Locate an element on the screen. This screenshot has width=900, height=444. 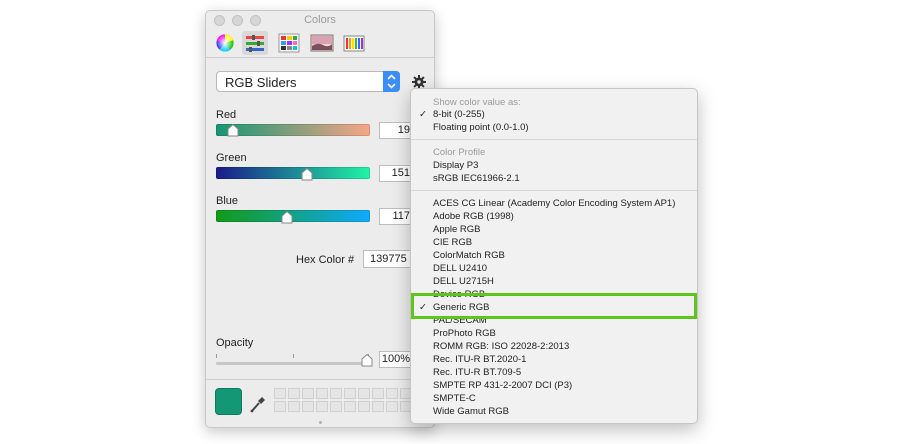
color-mode-popup: RGB Sliders is located at coordinates (308, 81).